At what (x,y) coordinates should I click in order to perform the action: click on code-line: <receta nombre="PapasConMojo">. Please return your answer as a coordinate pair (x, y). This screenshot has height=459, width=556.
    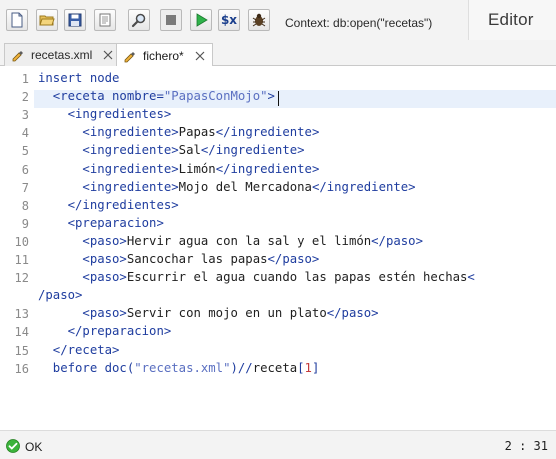
    Looking at the image, I should click on (156, 96).